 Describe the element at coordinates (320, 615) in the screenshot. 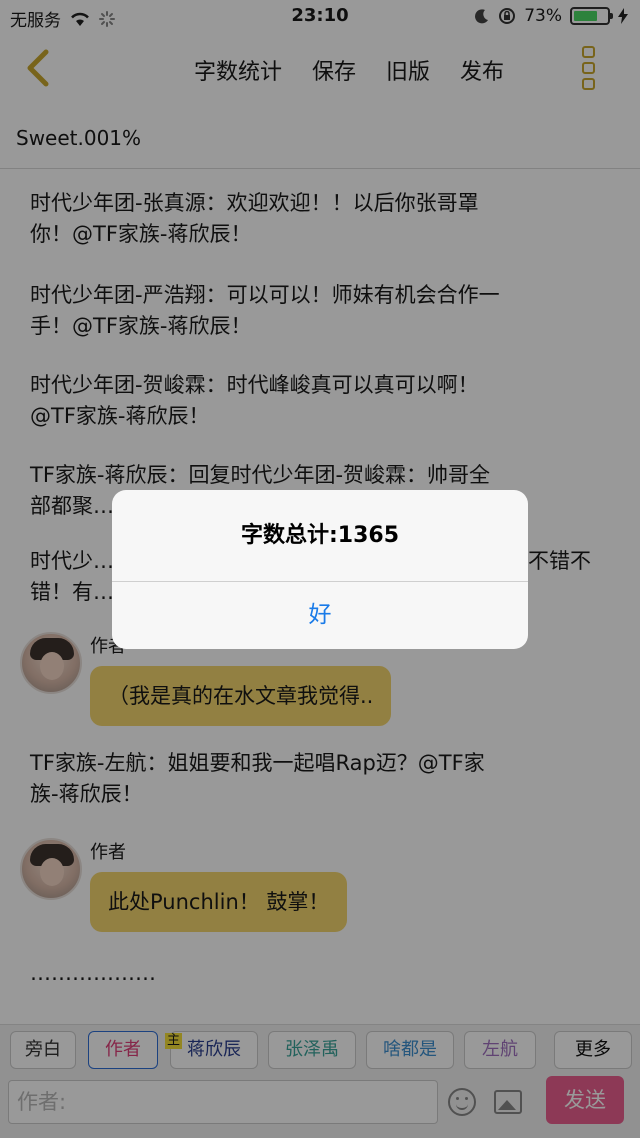

I see `alert-ok-button: 好` at that location.